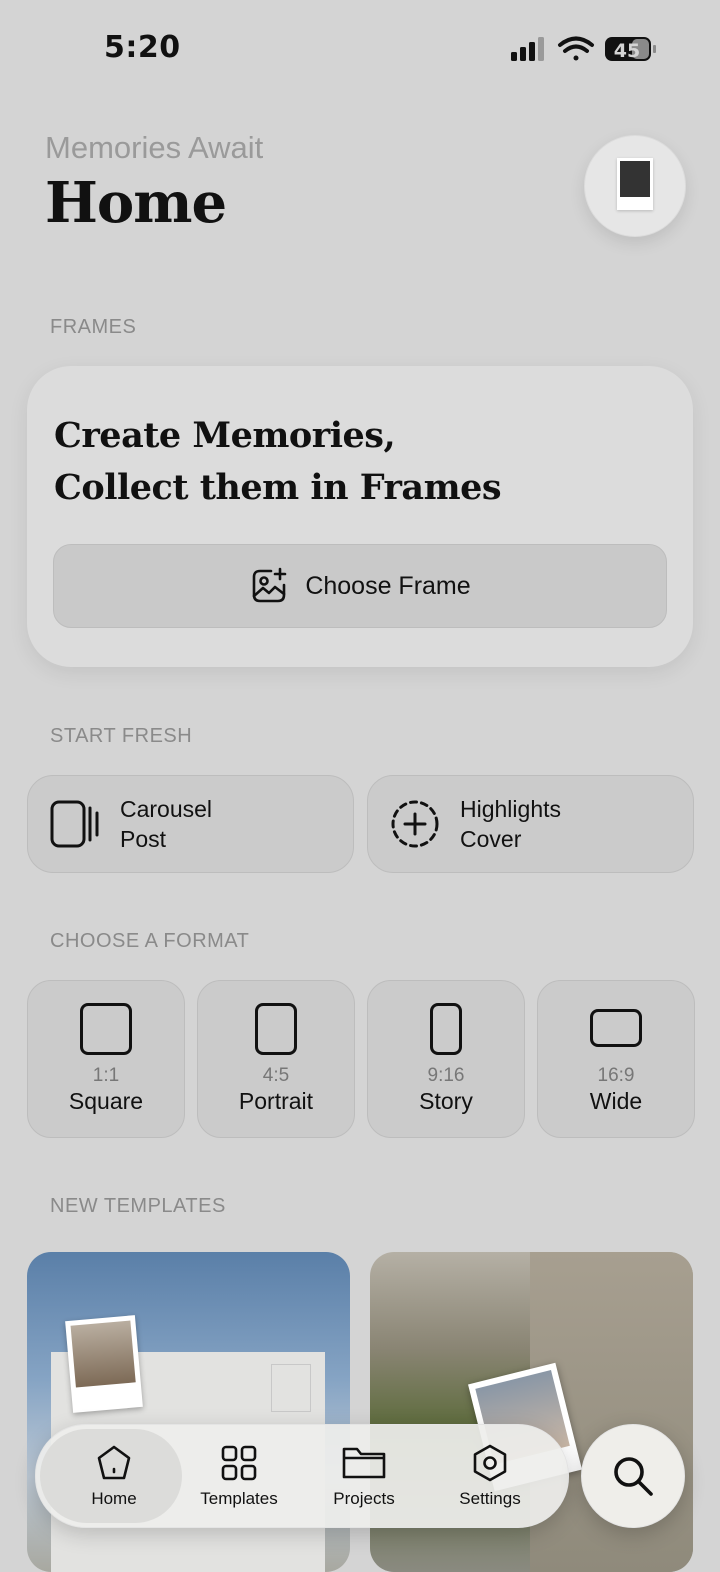 This screenshot has width=720, height=1572. I want to click on frames-heading-line1: Create Memories,, so click(225, 435).